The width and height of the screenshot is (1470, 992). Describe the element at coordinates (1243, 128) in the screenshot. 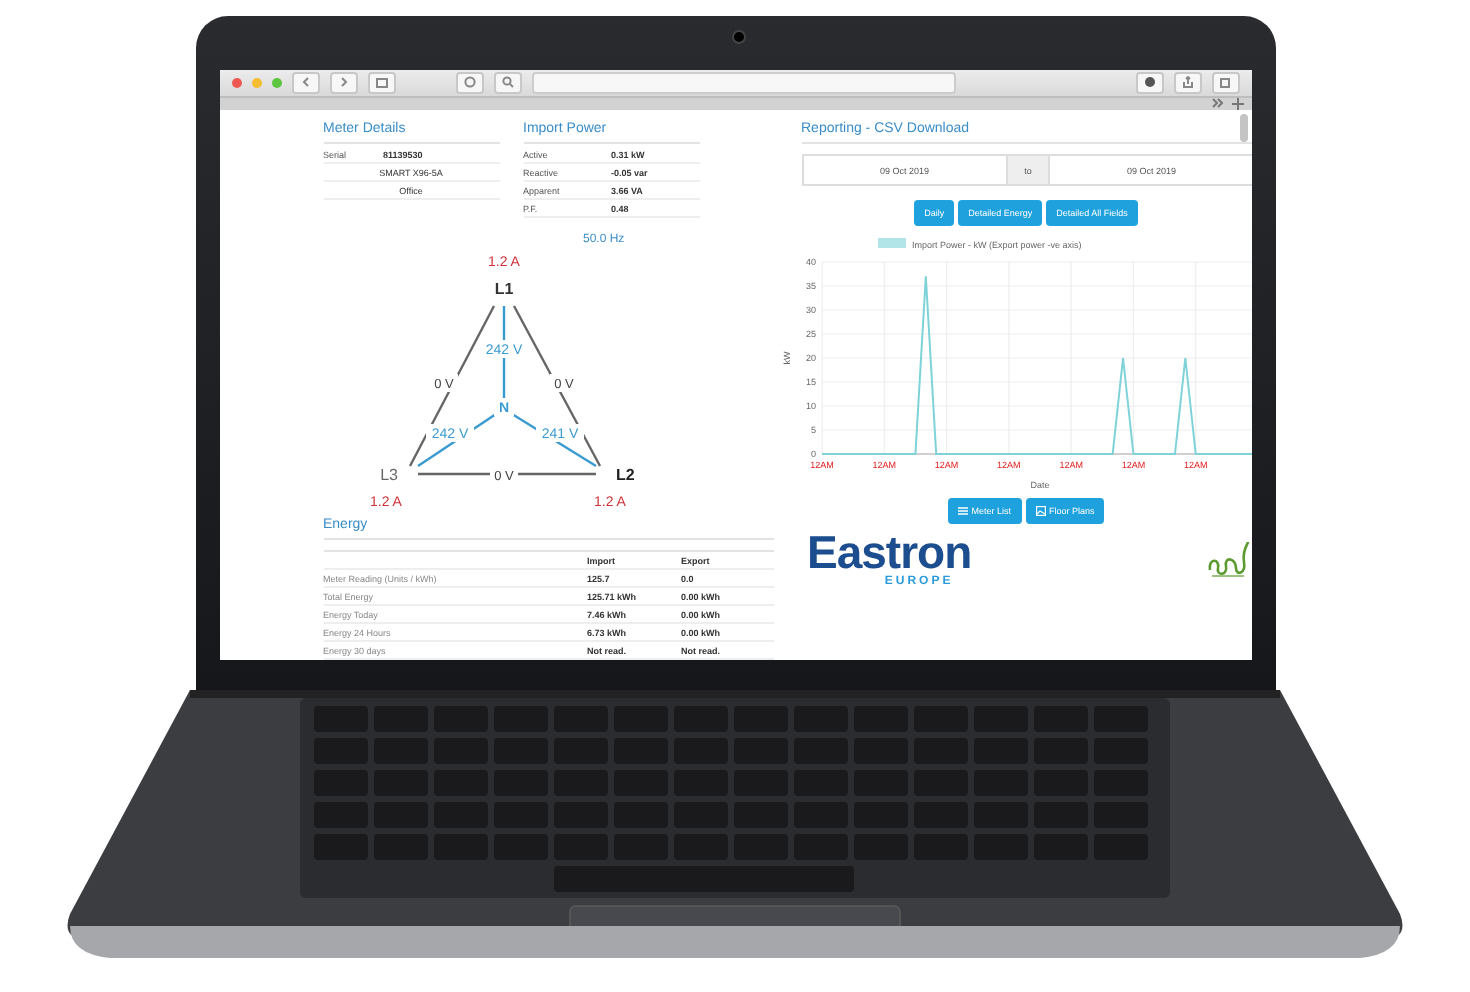

I see `scrollbar-thumb` at that location.